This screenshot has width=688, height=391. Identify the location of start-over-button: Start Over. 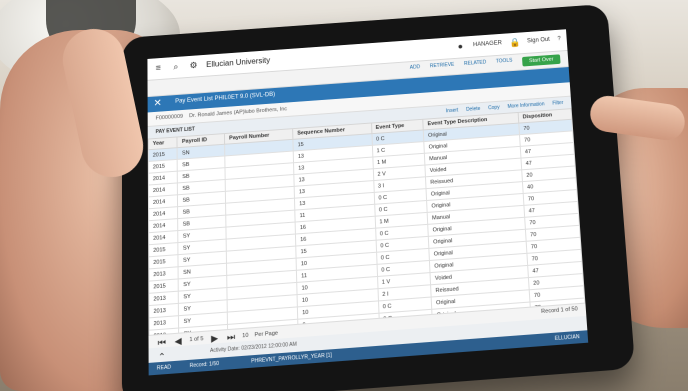
(541, 60).